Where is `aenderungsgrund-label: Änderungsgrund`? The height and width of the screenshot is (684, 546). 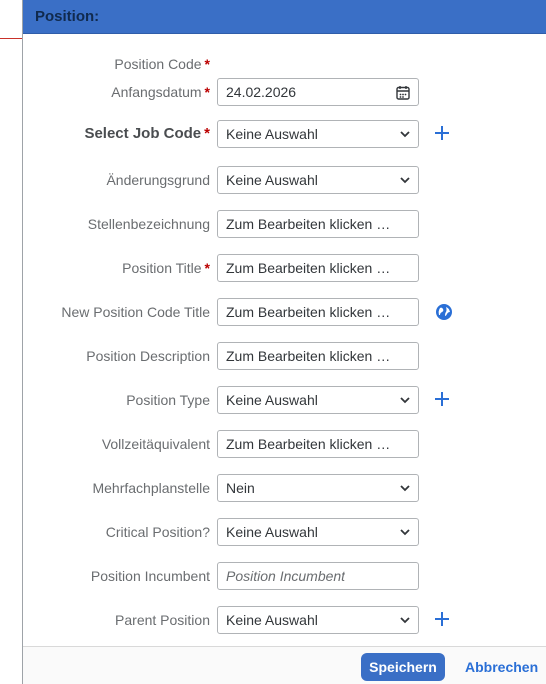
aenderungsgrund-label: Änderungsgrund is located at coordinates (158, 180).